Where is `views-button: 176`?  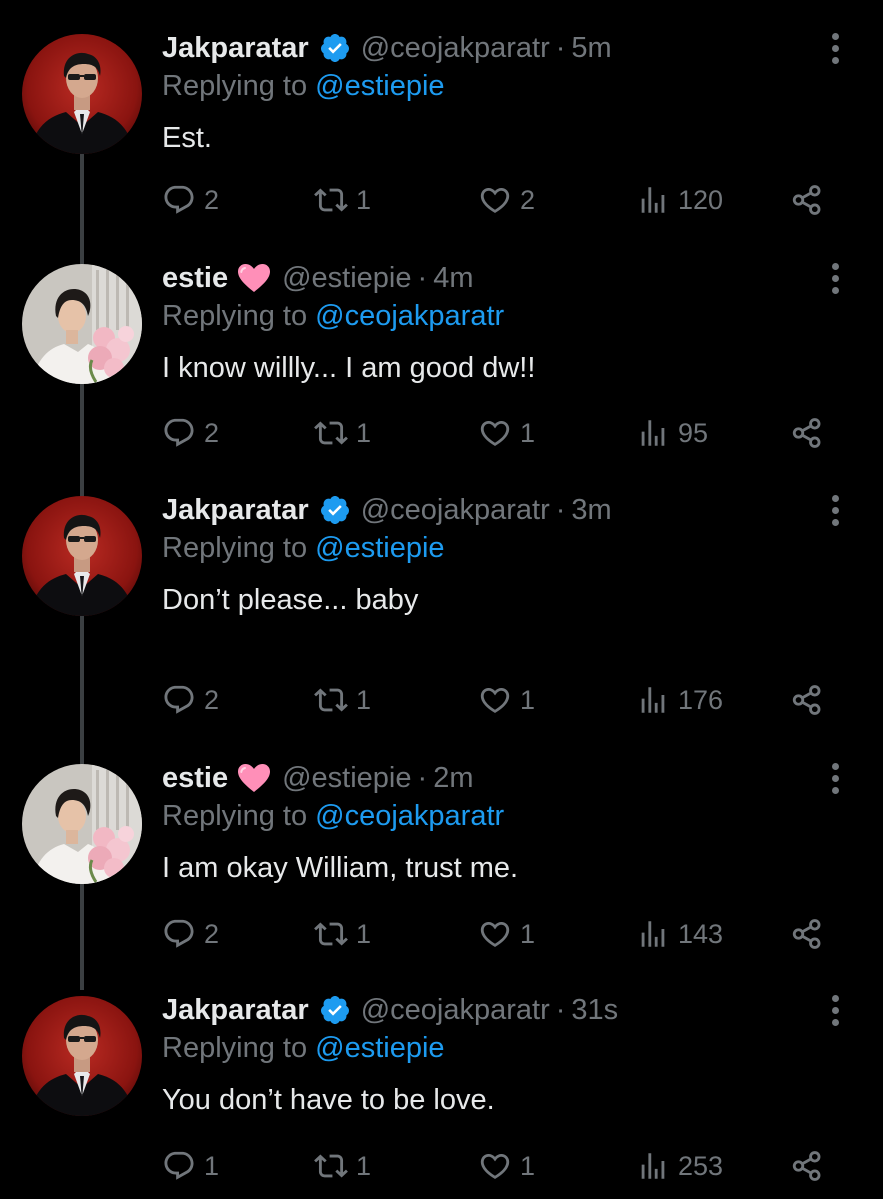 views-button: 176 is located at coordinates (679, 700).